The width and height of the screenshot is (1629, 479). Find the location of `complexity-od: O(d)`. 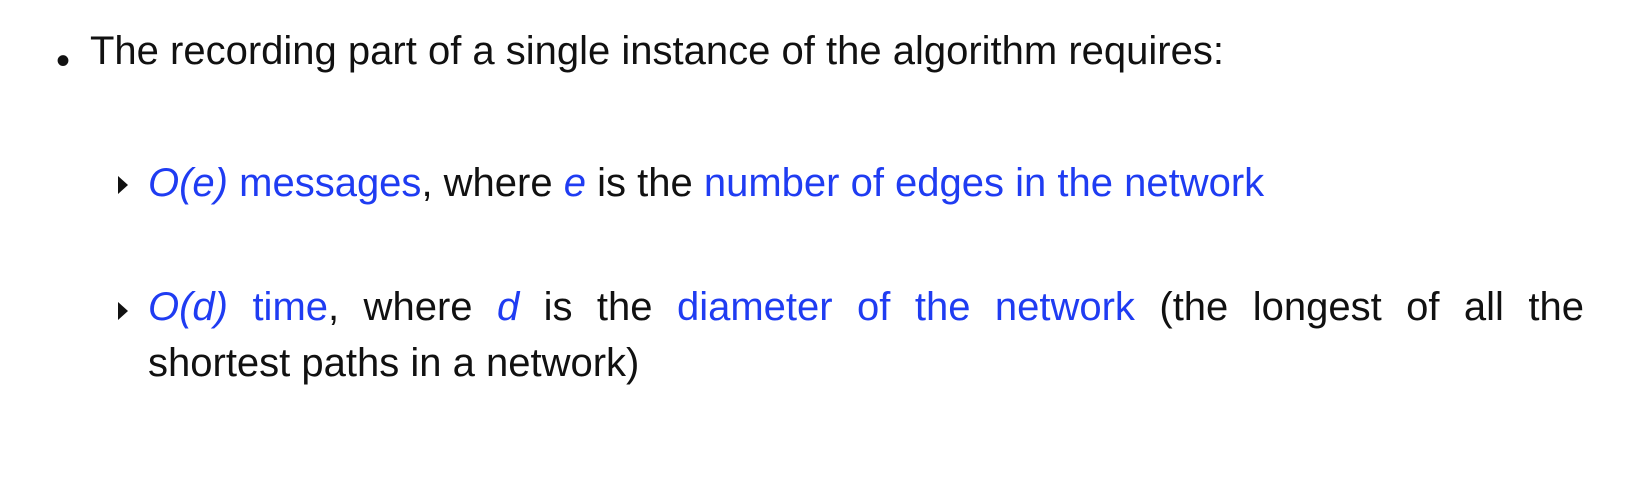

complexity-od: O(d) is located at coordinates (188, 307).